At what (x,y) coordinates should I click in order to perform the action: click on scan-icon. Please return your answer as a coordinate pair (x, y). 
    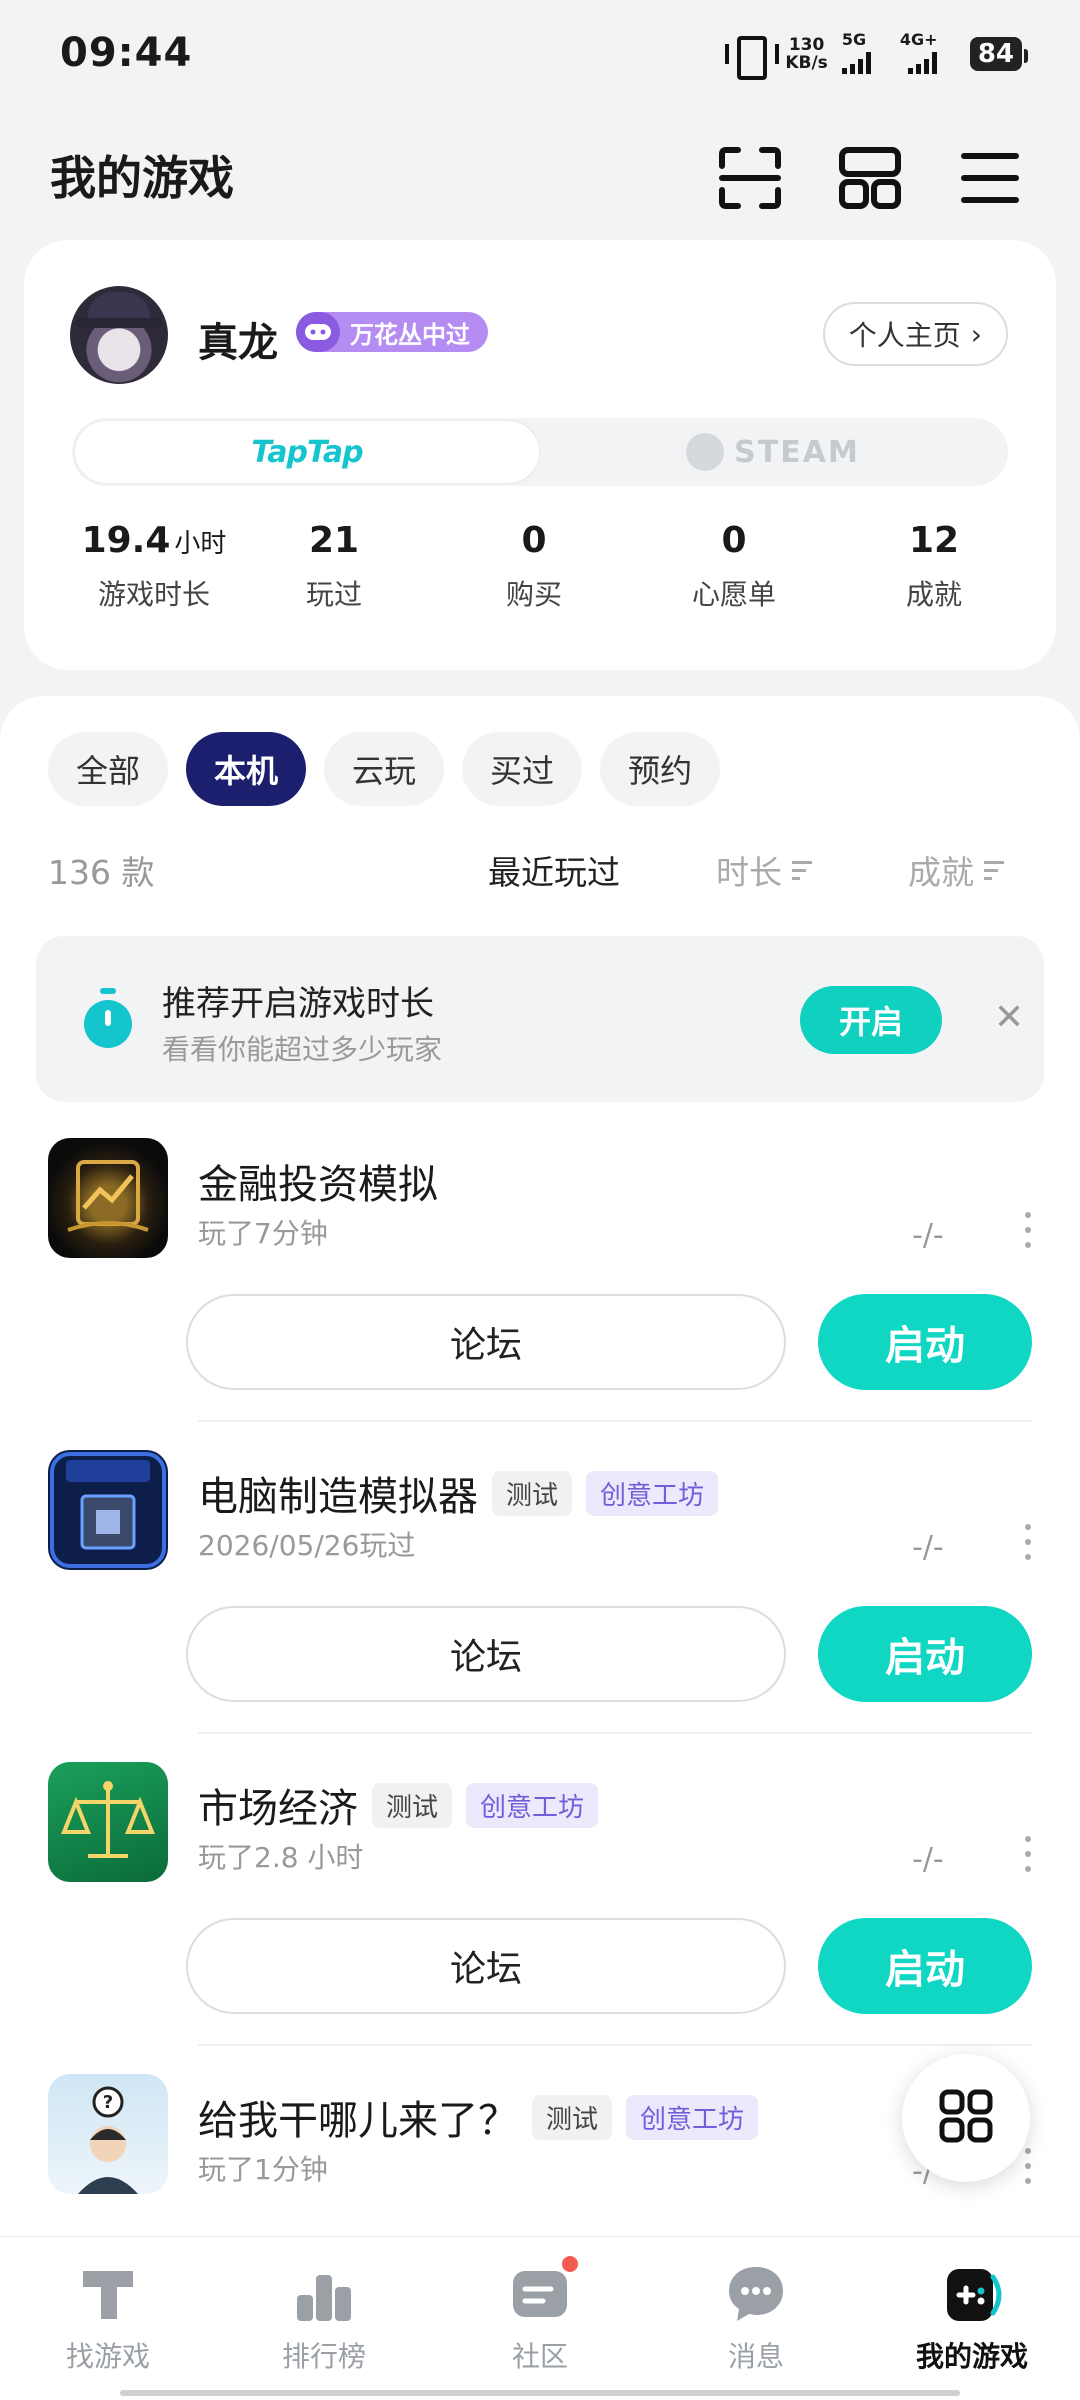
    Looking at the image, I should click on (750, 178).